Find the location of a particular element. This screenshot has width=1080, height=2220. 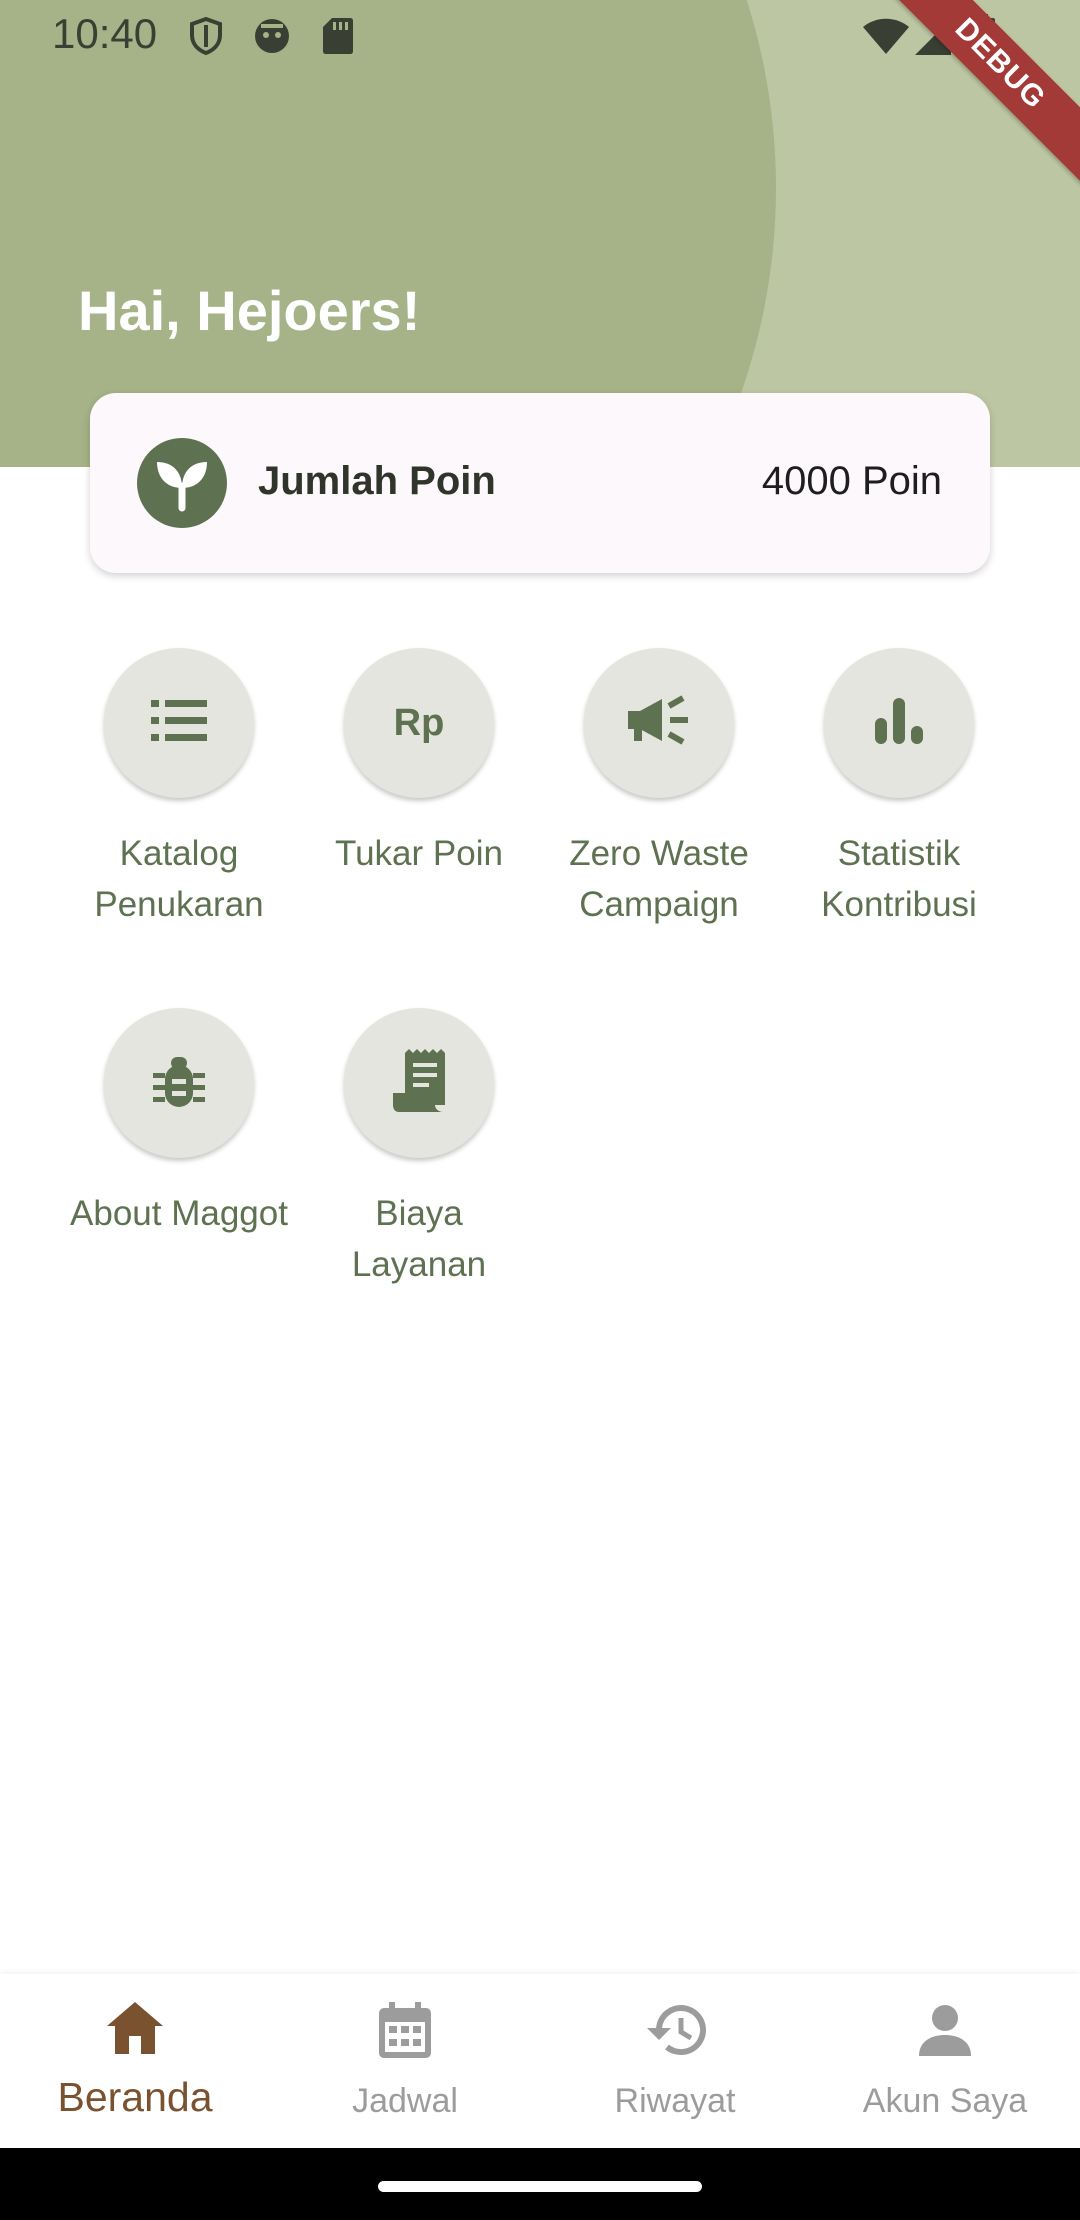

home-icon is located at coordinates (135, 2030).